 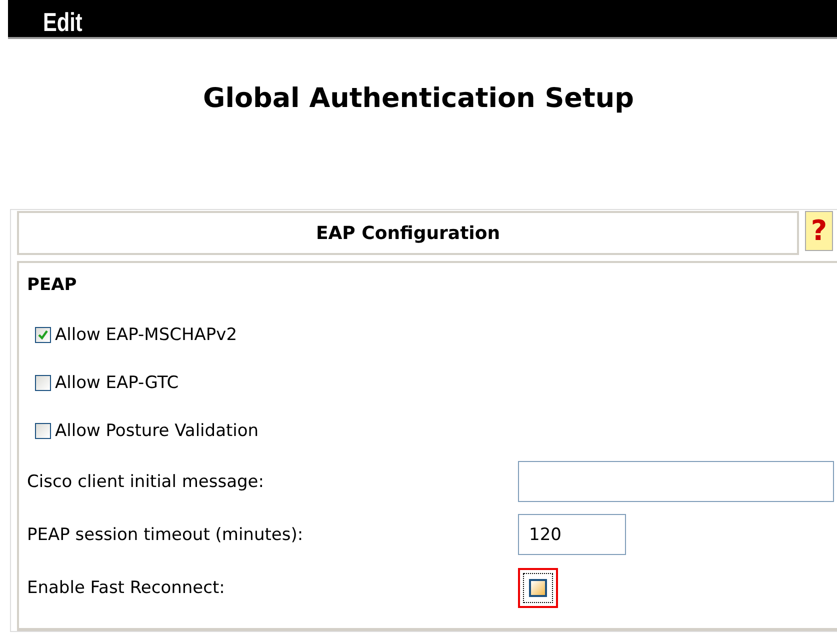 I want to click on checkbox-label: Allow Posture Validation, so click(x=157, y=431).